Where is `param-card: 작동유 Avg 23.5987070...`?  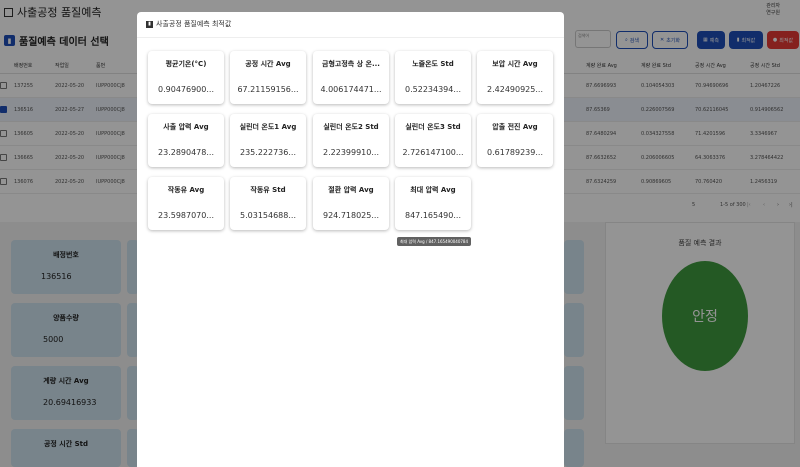
param-card: 작동유 Avg 23.5987070... is located at coordinates (186, 203).